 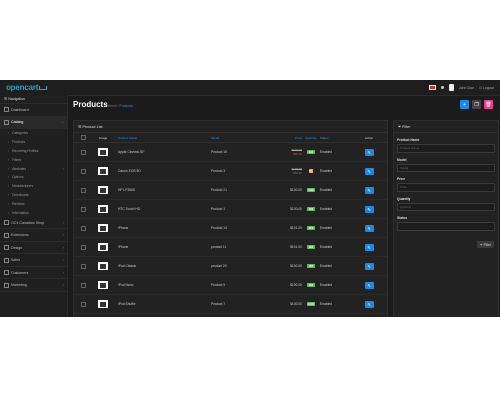 What do you see at coordinates (33, 212) in the screenshot?
I see `sidebar-sub-information: › Information` at bounding box center [33, 212].